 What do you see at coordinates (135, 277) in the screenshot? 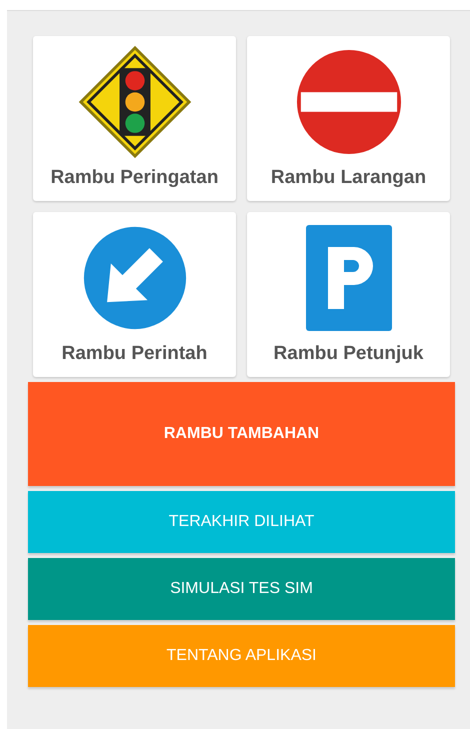
I see `arrow-sign-icon` at bounding box center [135, 277].